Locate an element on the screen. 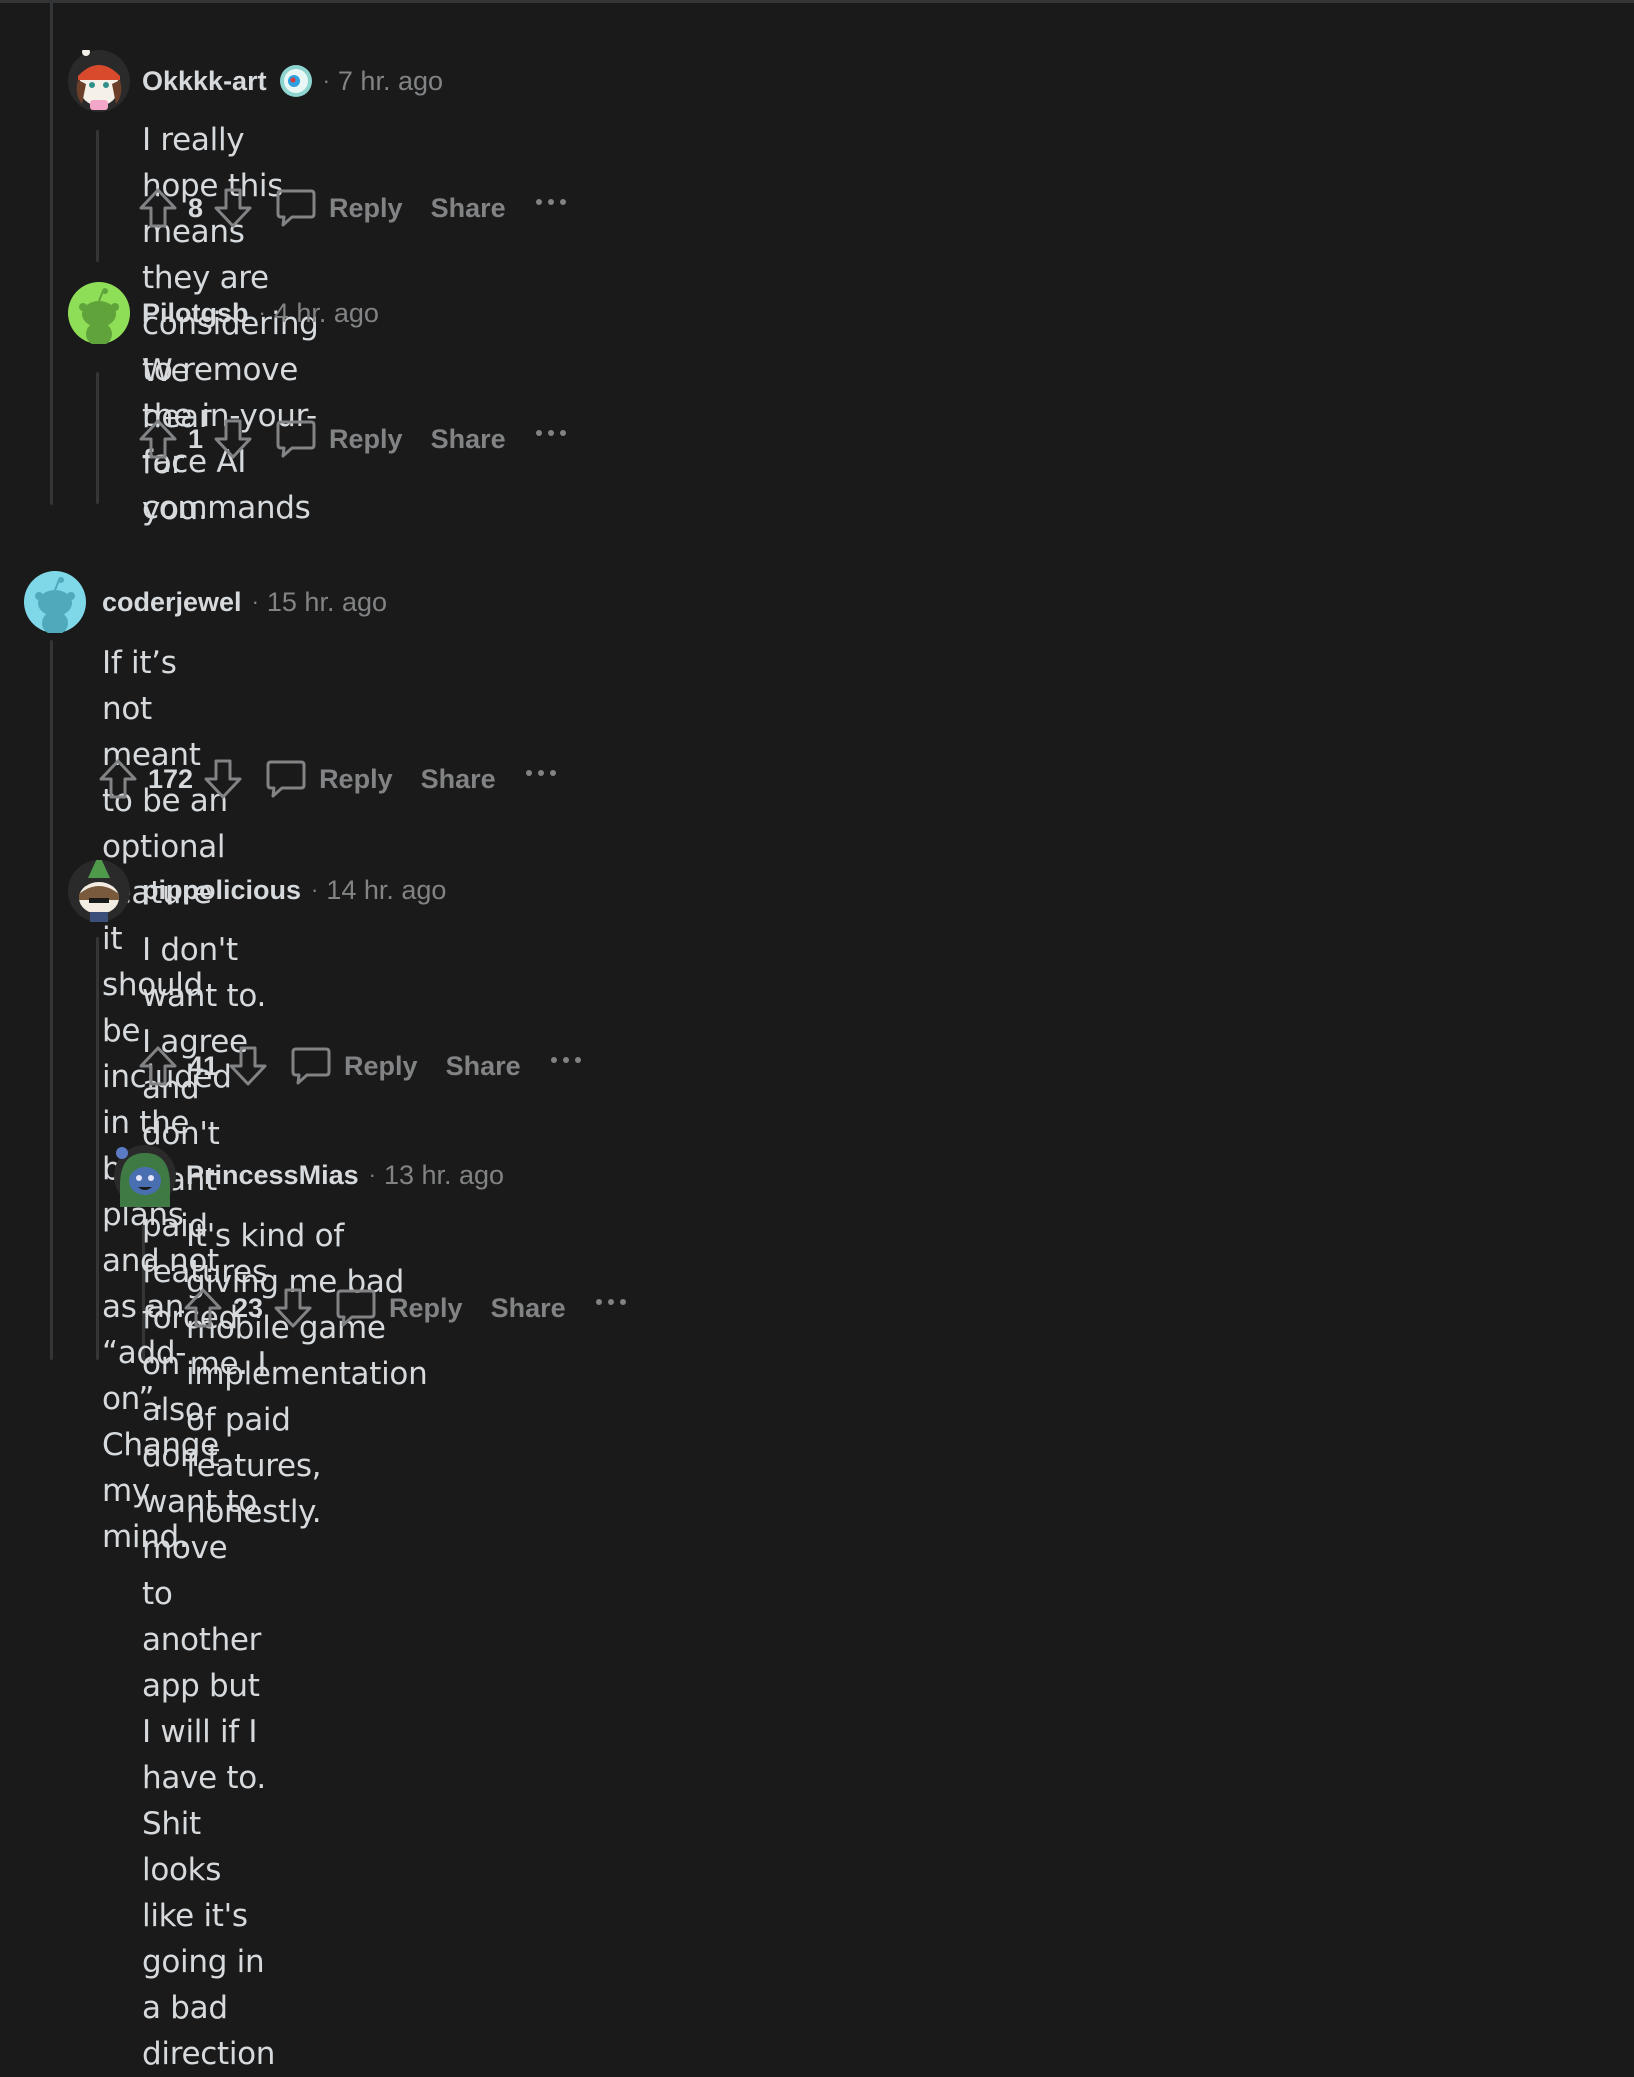 Image resolution: width=1634 pixels, height=2077 pixels. vote-score: 8 is located at coordinates (196, 207).